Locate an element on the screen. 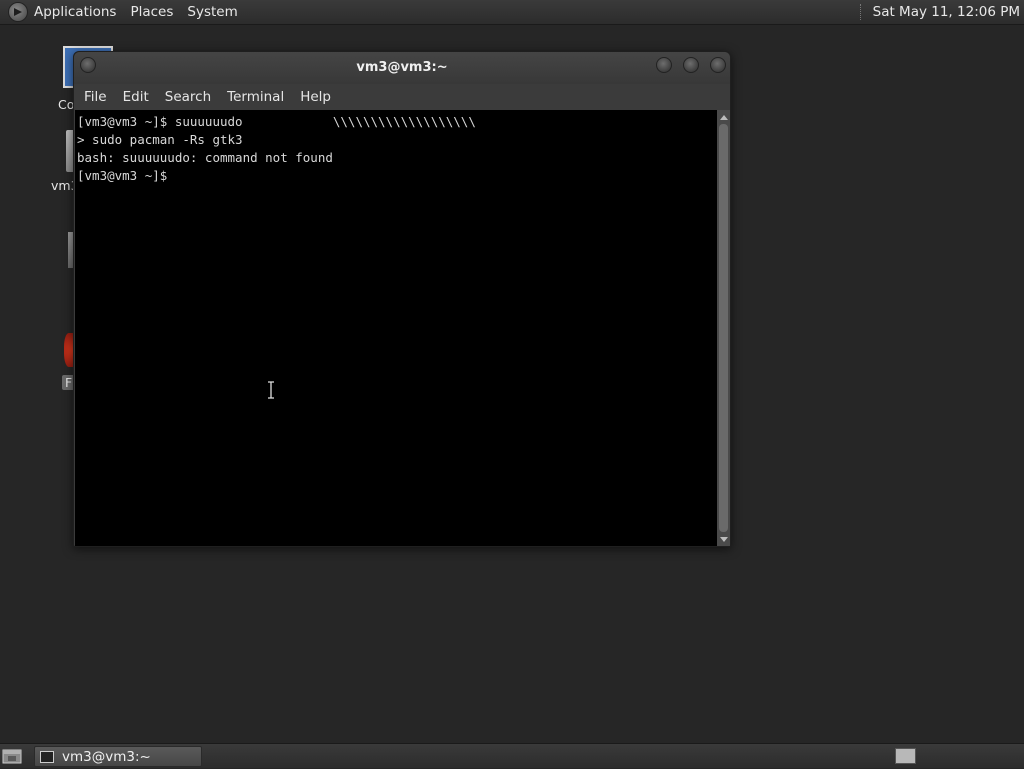 The image size is (1024, 769). menu-file: File is located at coordinates (95, 97).